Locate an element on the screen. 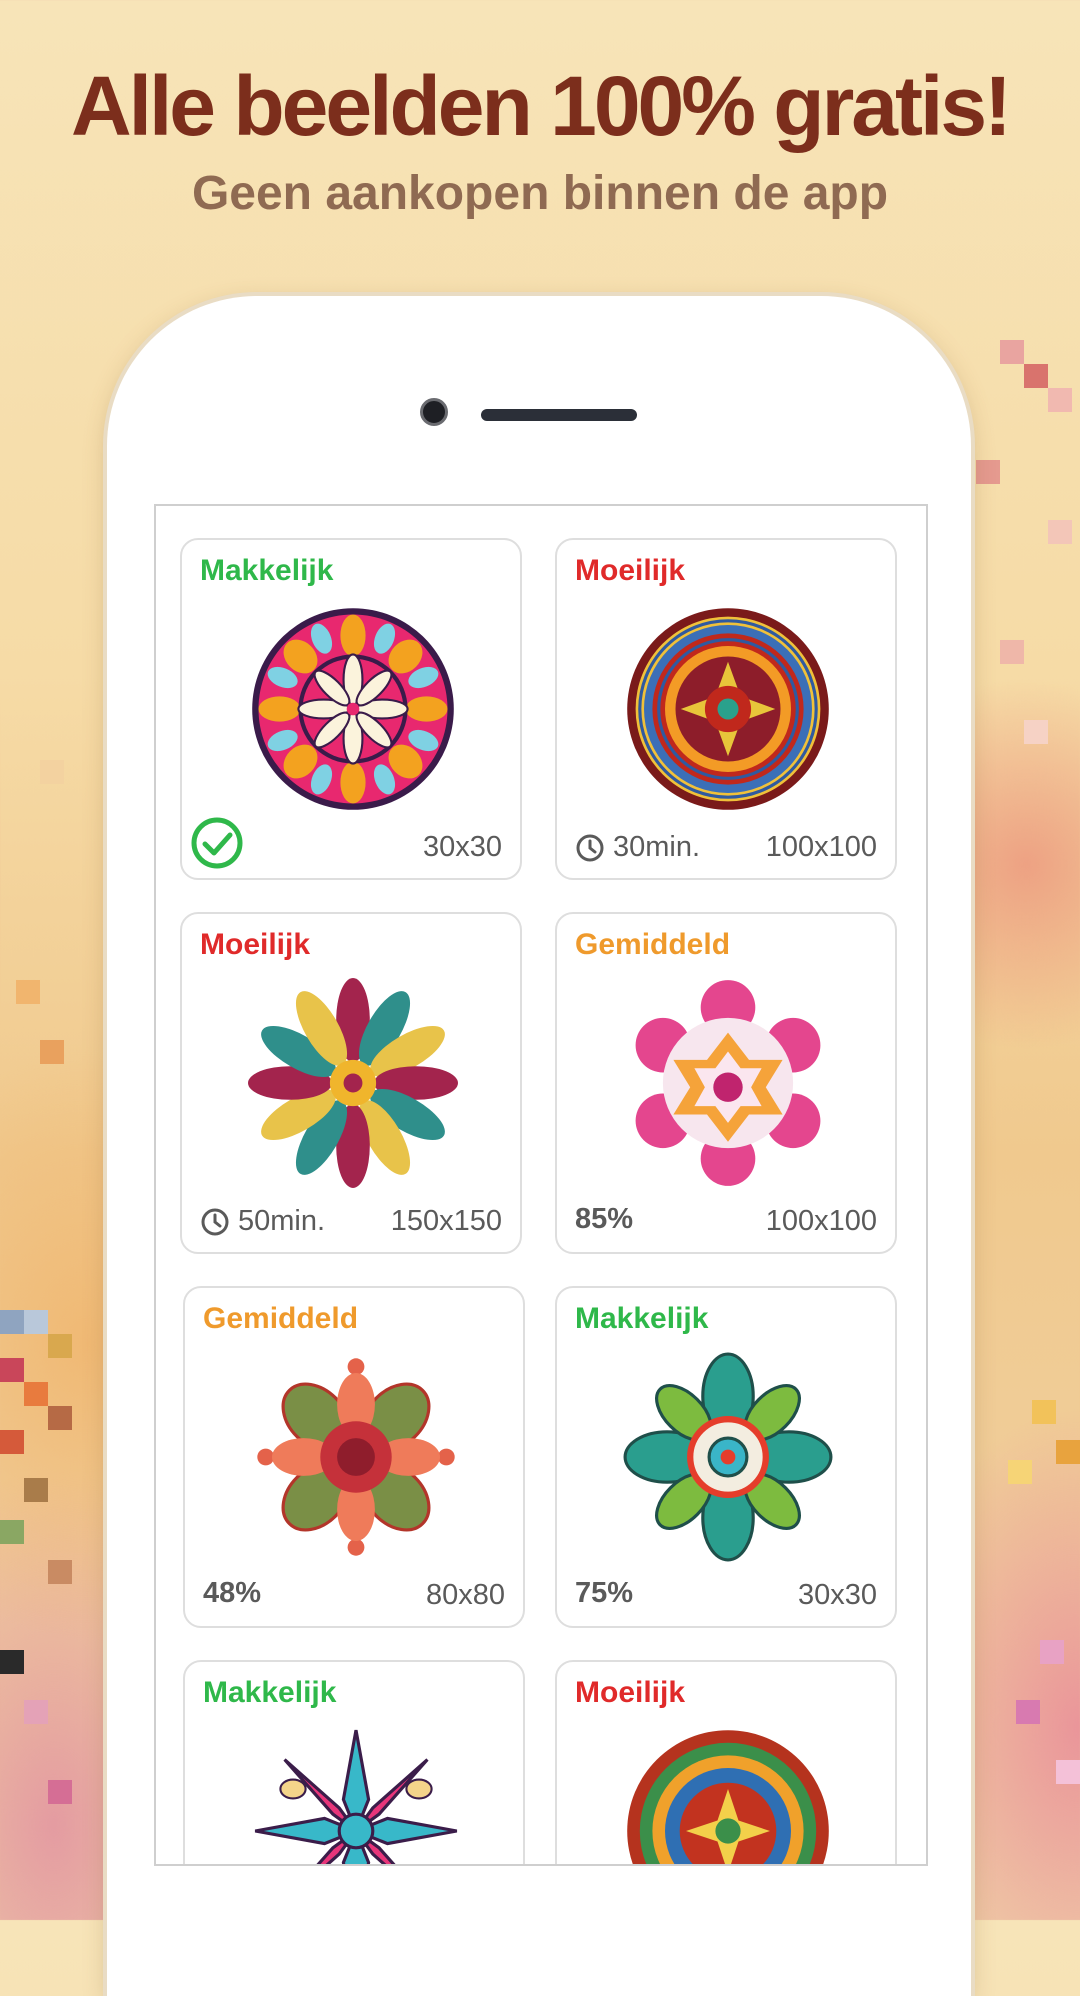 The height and width of the screenshot is (1996, 1080). grid-size: 150x150 is located at coordinates (446, 1221).